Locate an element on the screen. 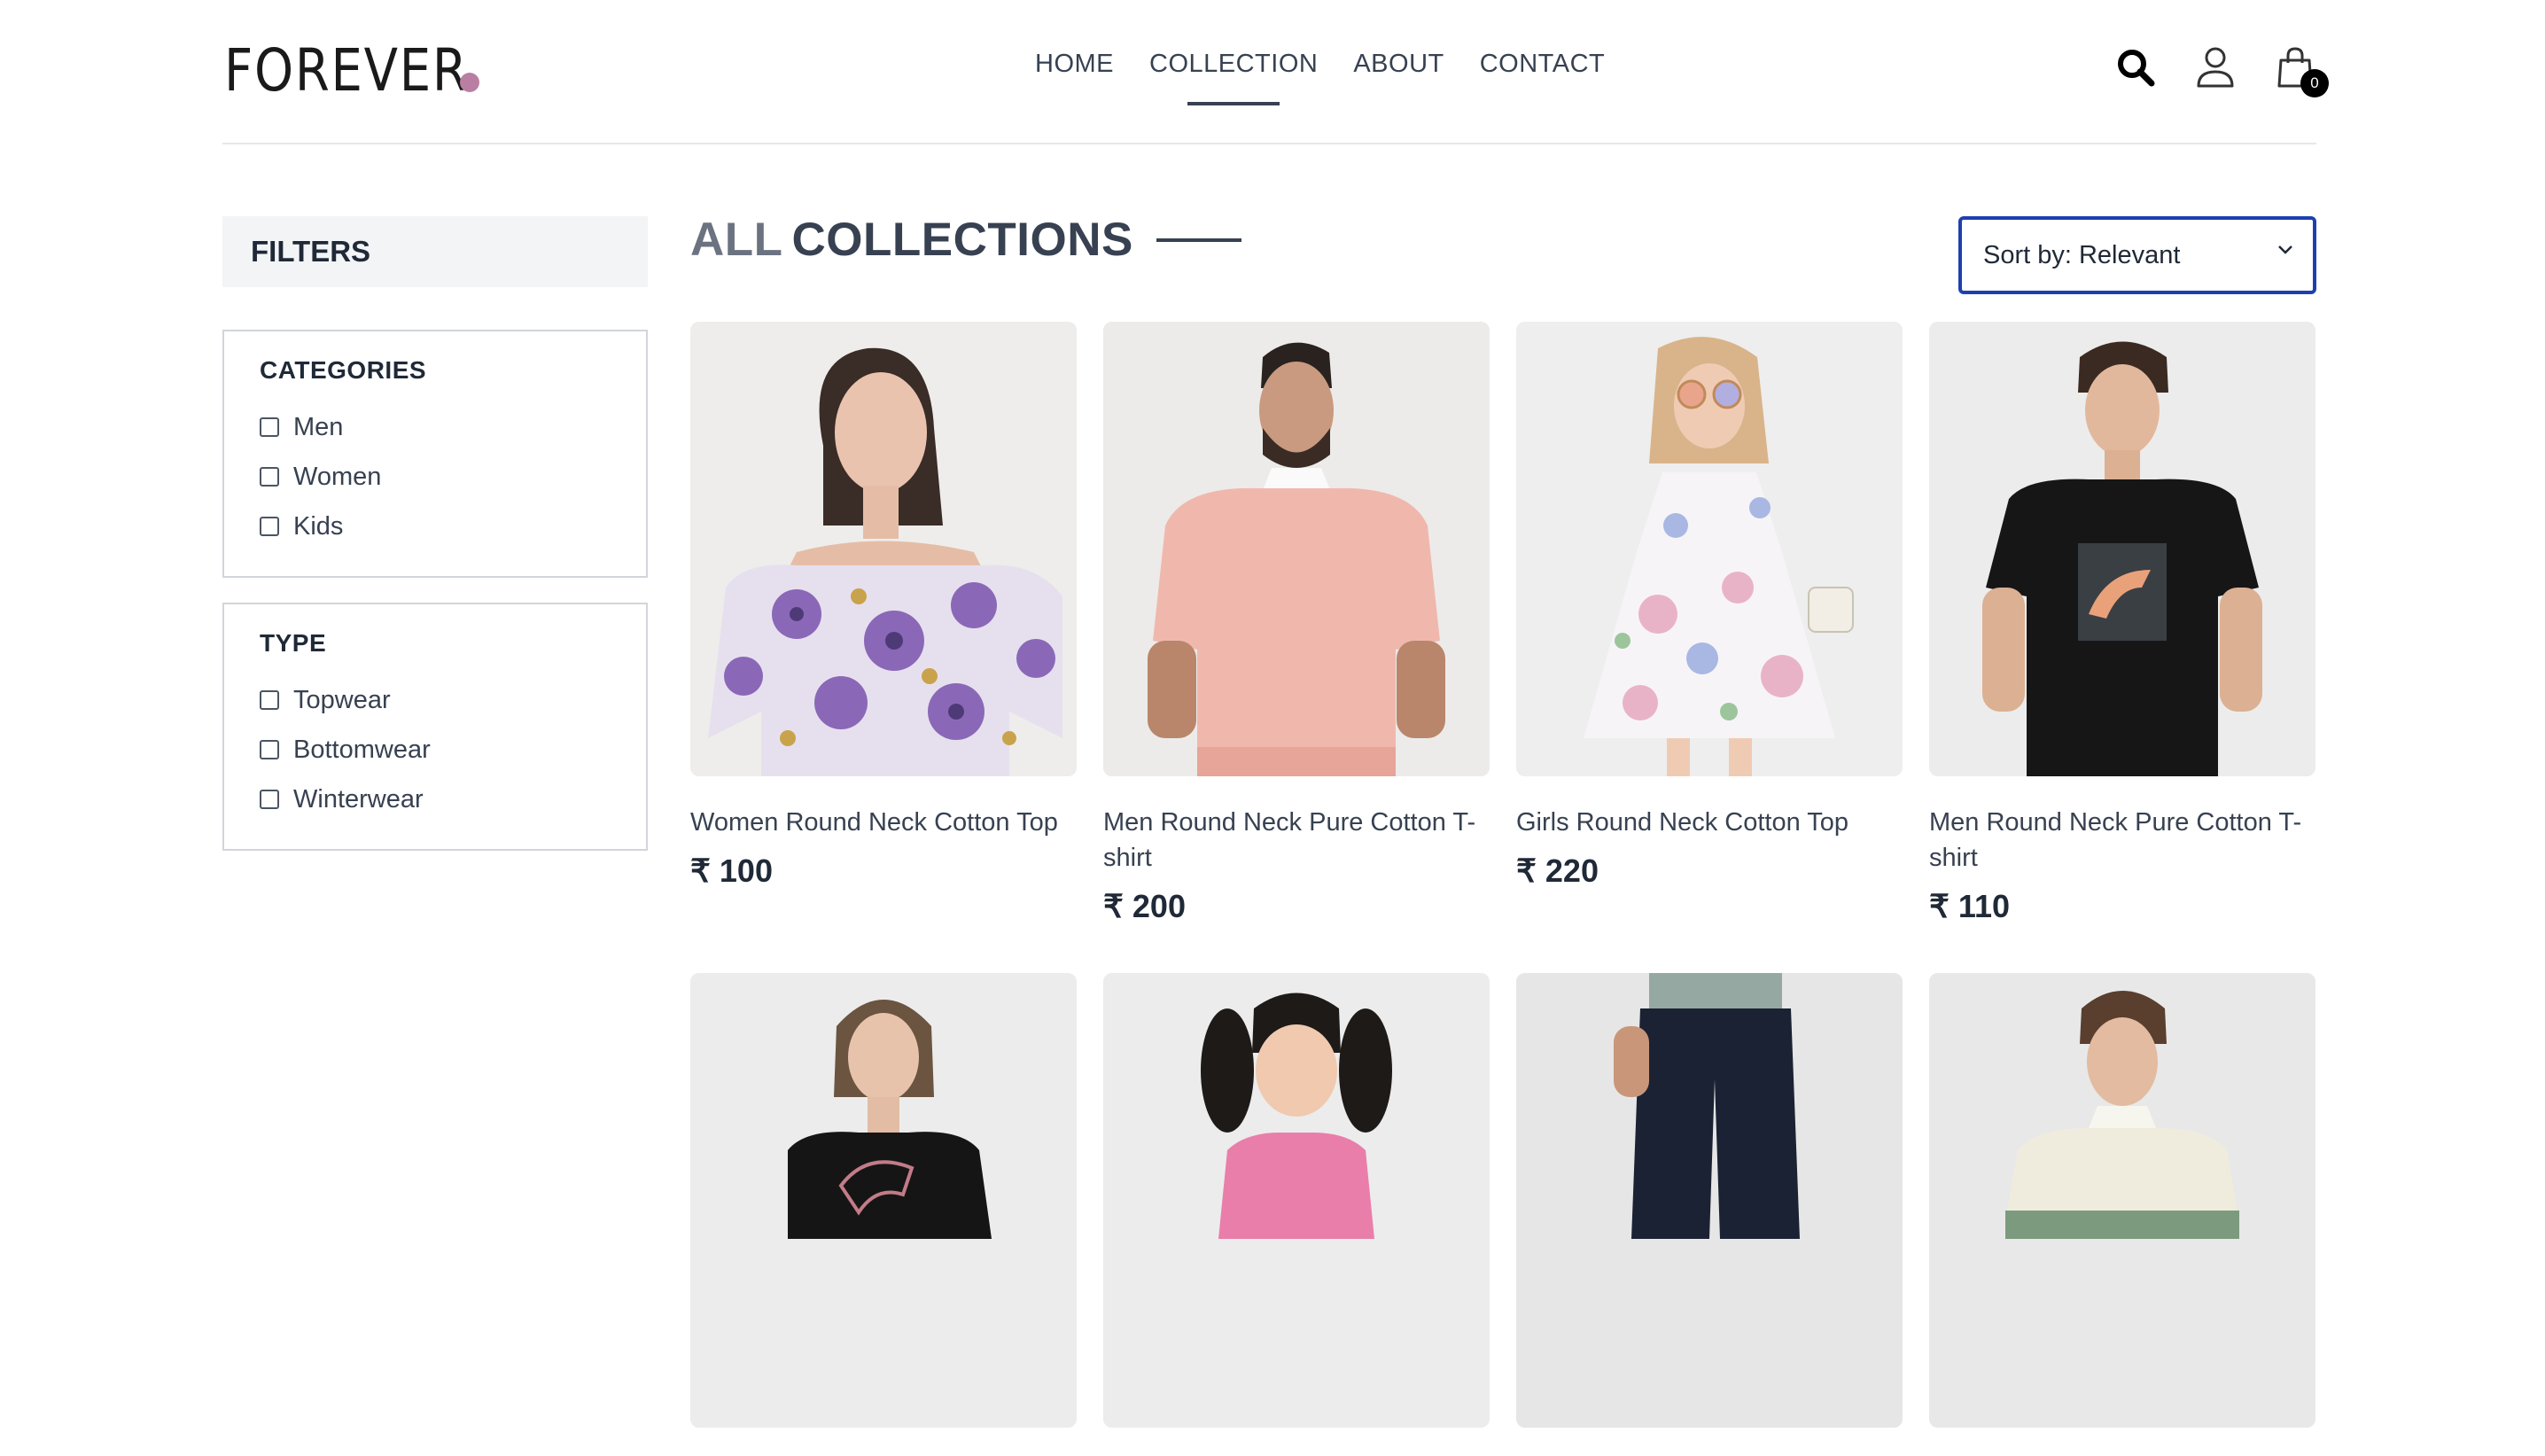 The height and width of the screenshot is (1456, 2545). product-price: ₹ 110 is located at coordinates (1969, 906).